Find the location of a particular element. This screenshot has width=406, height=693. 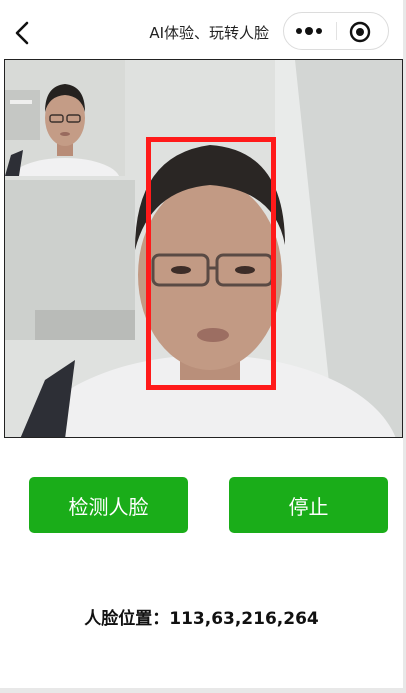

capsule-menu is located at coordinates (336, 31).